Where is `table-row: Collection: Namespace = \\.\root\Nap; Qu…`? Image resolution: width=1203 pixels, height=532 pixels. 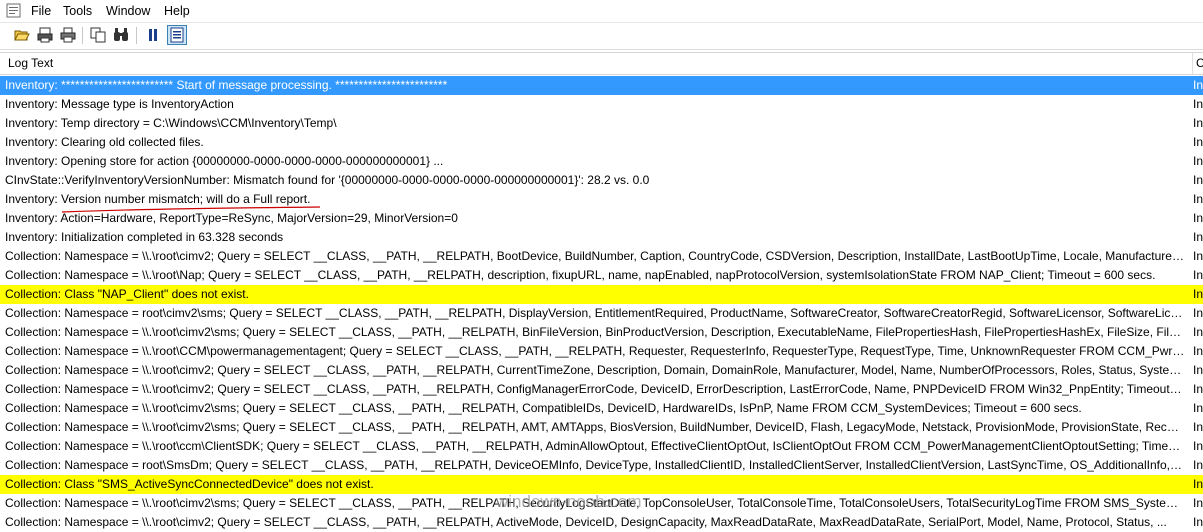 table-row: Collection: Namespace = \\.\root\Nap; Qu… is located at coordinates (601, 275).